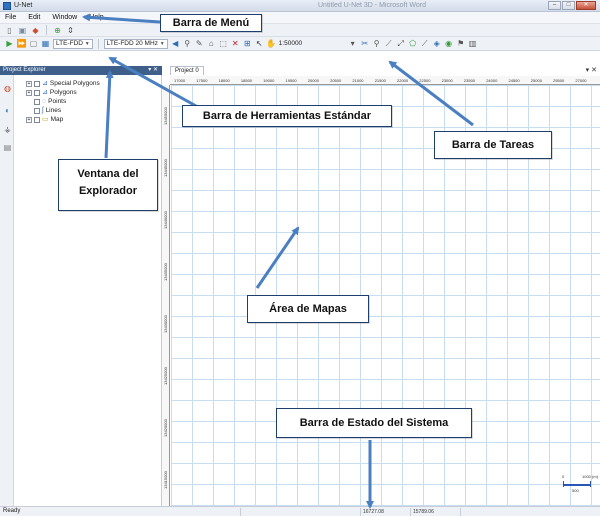 The width and height of the screenshot is (600, 516). Describe the element at coordinates (223, 43) in the screenshot. I see `select-rect-icon: ⬚` at that location.